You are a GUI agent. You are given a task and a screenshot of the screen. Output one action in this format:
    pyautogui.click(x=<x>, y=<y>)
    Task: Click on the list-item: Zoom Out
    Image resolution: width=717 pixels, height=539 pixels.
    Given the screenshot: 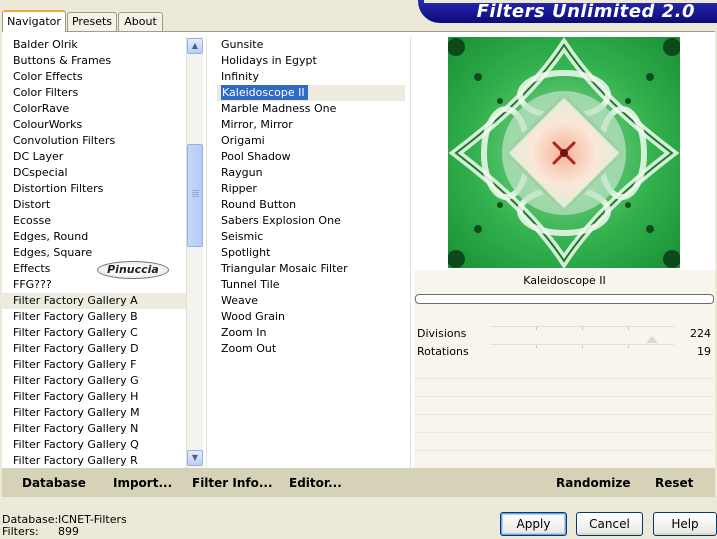 What is the action you would take?
    pyautogui.click(x=311, y=349)
    